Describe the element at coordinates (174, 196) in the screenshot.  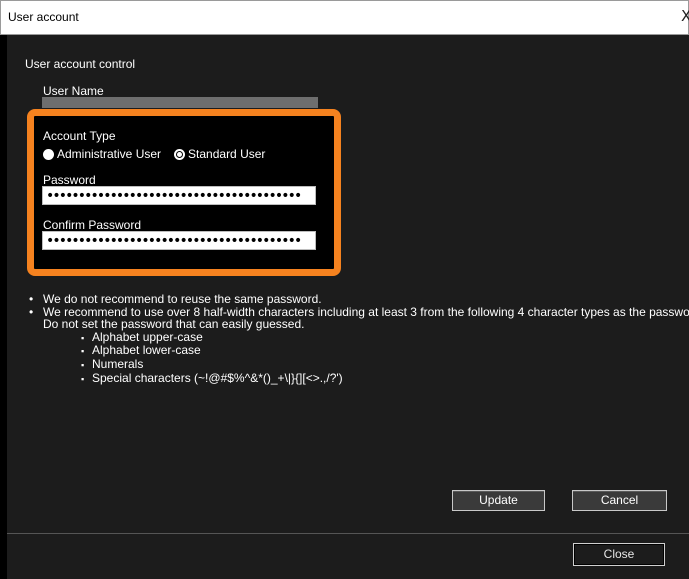
I see `password-value: ••••••••••••••••••••••••••••••••••••••••` at that location.